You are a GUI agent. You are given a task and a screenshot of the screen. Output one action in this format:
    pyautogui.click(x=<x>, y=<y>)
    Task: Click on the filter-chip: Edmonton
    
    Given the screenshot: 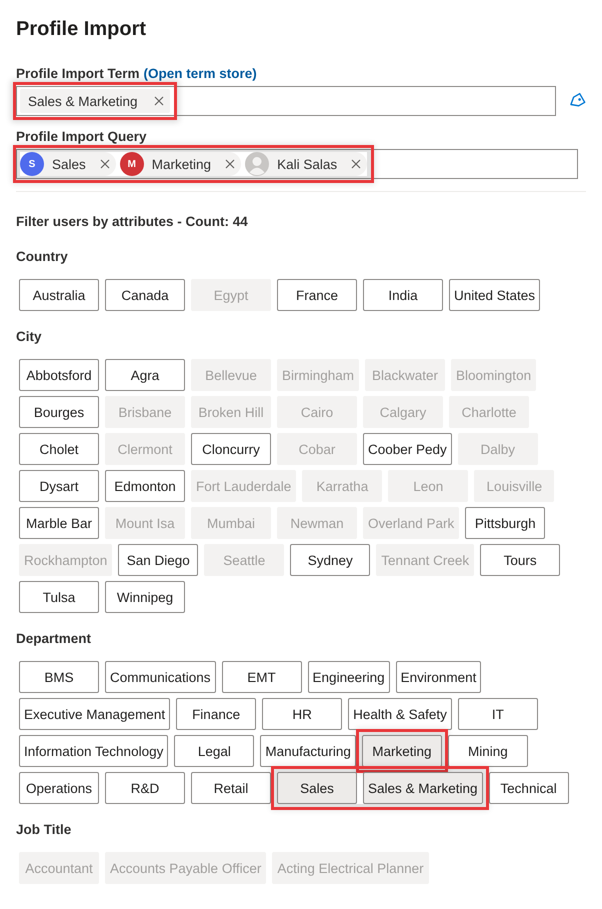 What is the action you would take?
    pyautogui.click(x=145, y=486)
    